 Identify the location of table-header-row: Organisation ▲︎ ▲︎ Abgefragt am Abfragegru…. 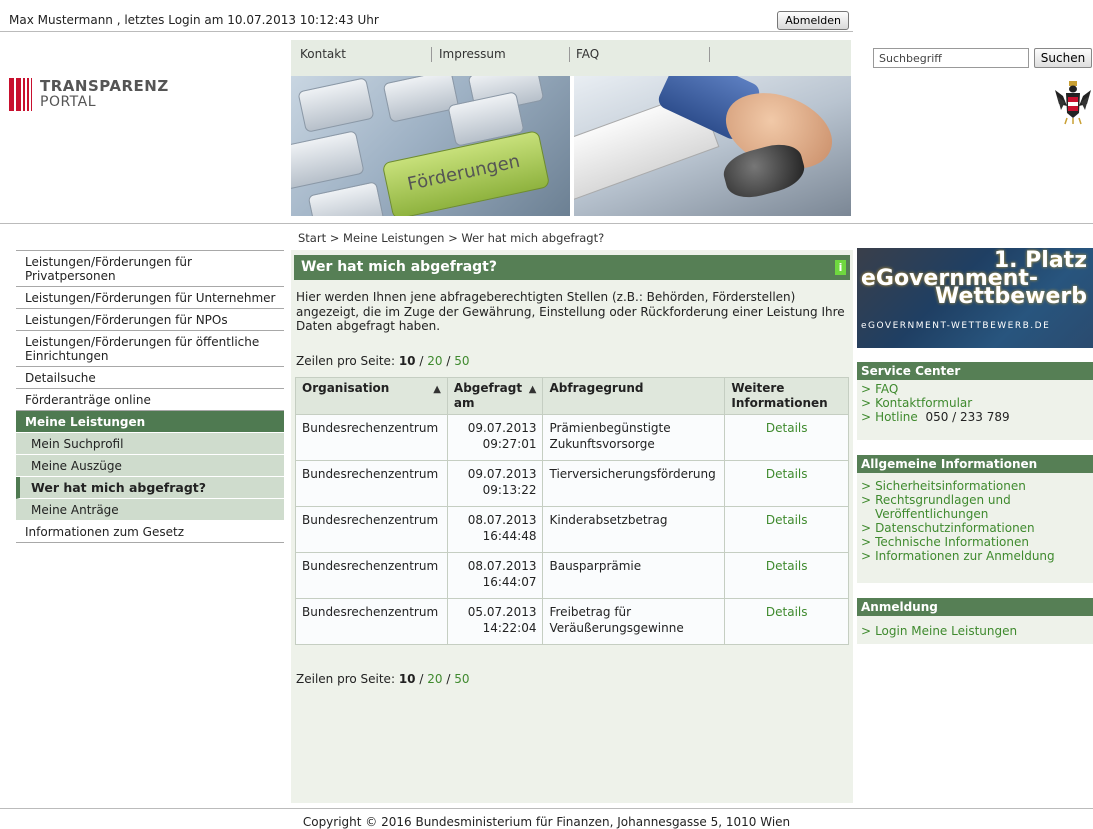
(572, 396).